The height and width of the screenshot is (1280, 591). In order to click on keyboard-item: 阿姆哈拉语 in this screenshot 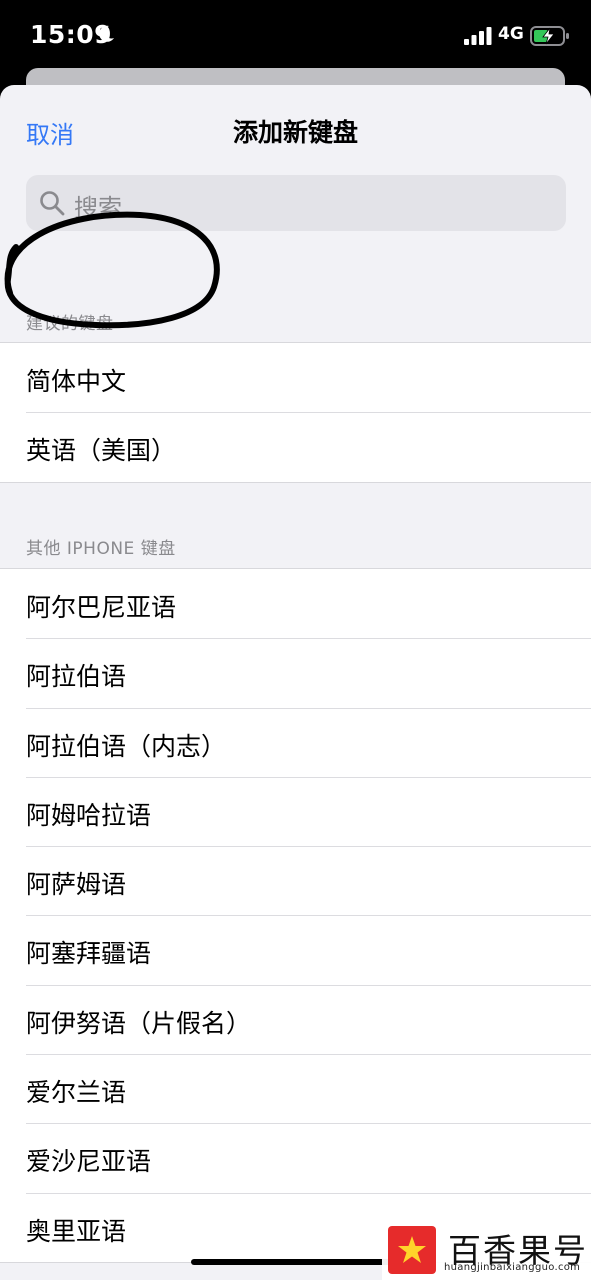, I will do `click(295, 811)`.